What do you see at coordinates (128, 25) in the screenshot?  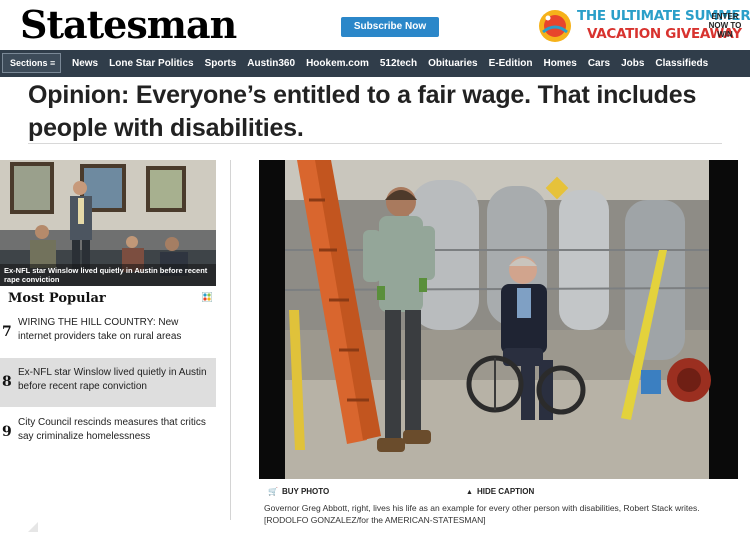 I see `site-logo: Statesman` at bounding box center [128, 25].